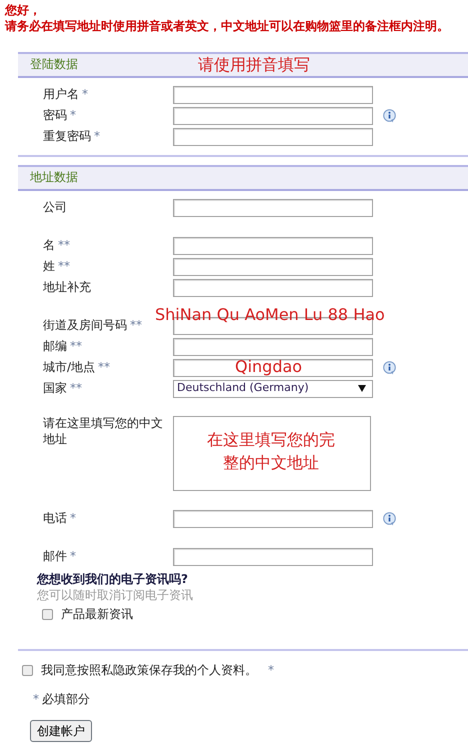  Describe the element at coordinates (72, 136) in the screenshot. I see `field-label: 重复密码 *` at that location.